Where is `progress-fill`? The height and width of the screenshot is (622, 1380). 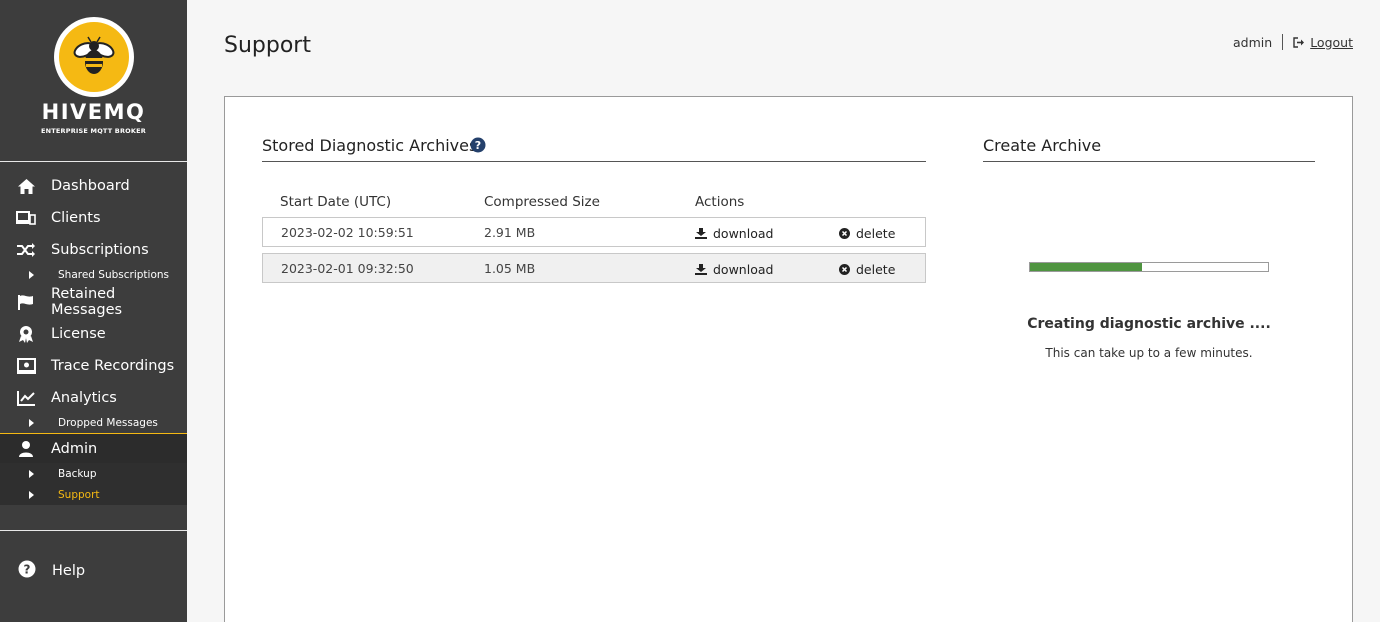
progress-fill is located at coordinates (1086, 267).